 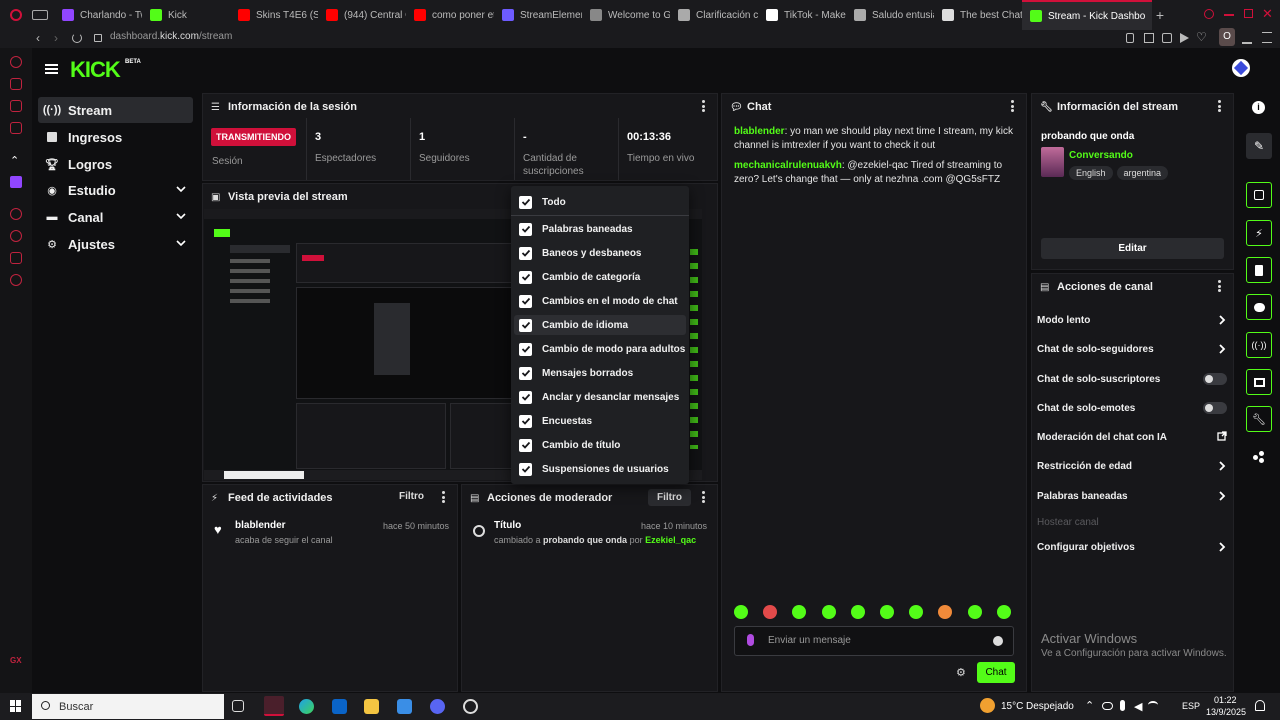 I want to click on minimize-button, so click(x=1229, y=15).